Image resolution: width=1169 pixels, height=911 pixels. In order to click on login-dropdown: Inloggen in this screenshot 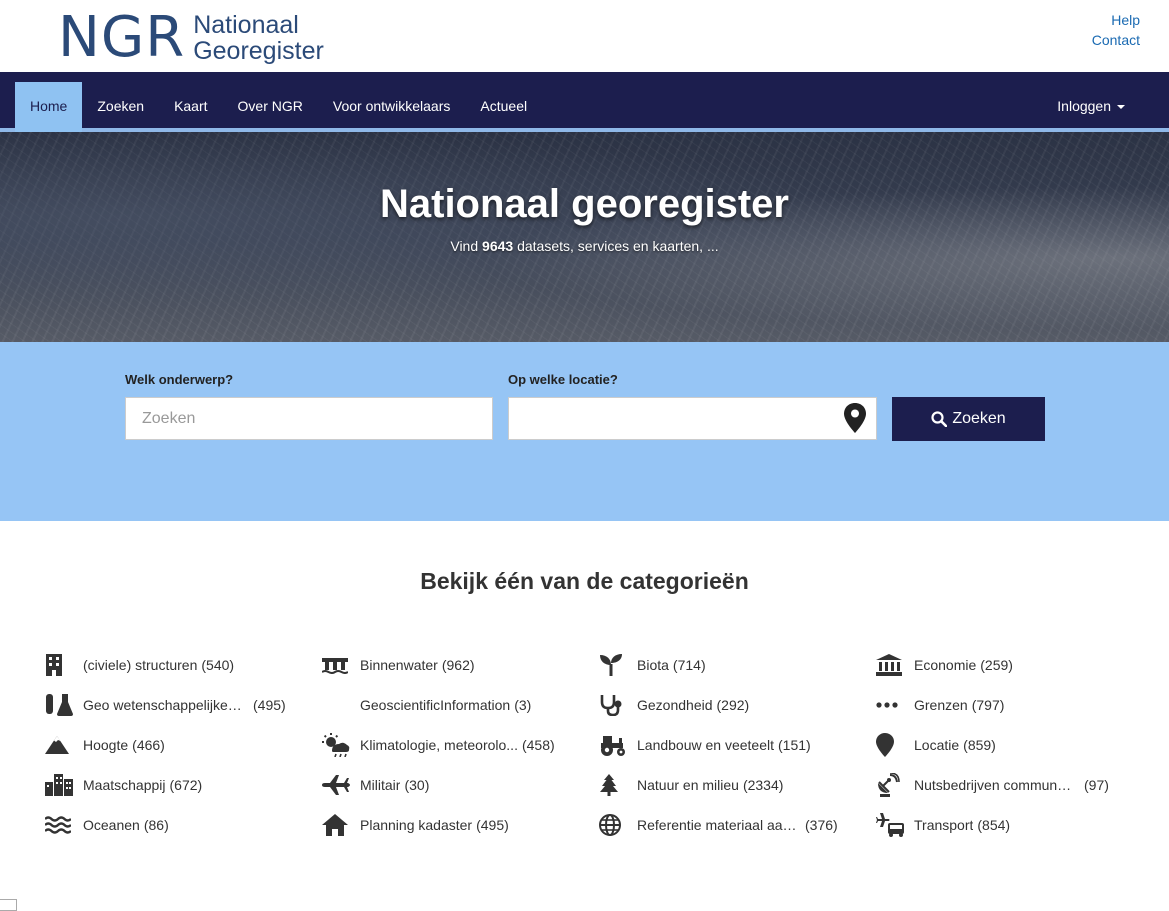, I will do `click(1091, 107)`.